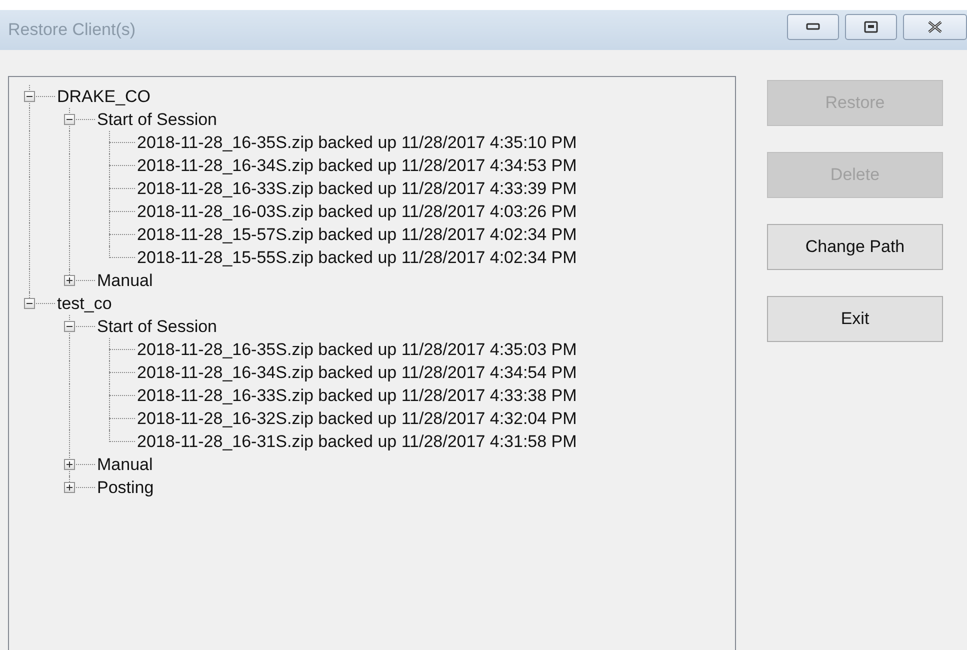 The image size is (967, 650). Describe the element at coordinates (125, 488) in the screenshot. I see `tree-item: Posting` at that location.